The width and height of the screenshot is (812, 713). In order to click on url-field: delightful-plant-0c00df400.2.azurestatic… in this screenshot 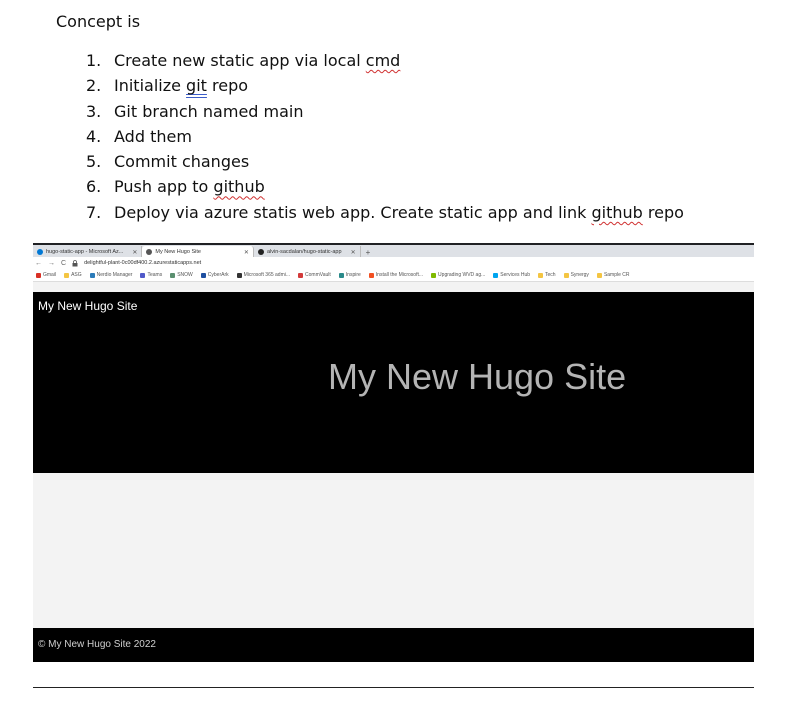, I will do `click(142, 263)`.